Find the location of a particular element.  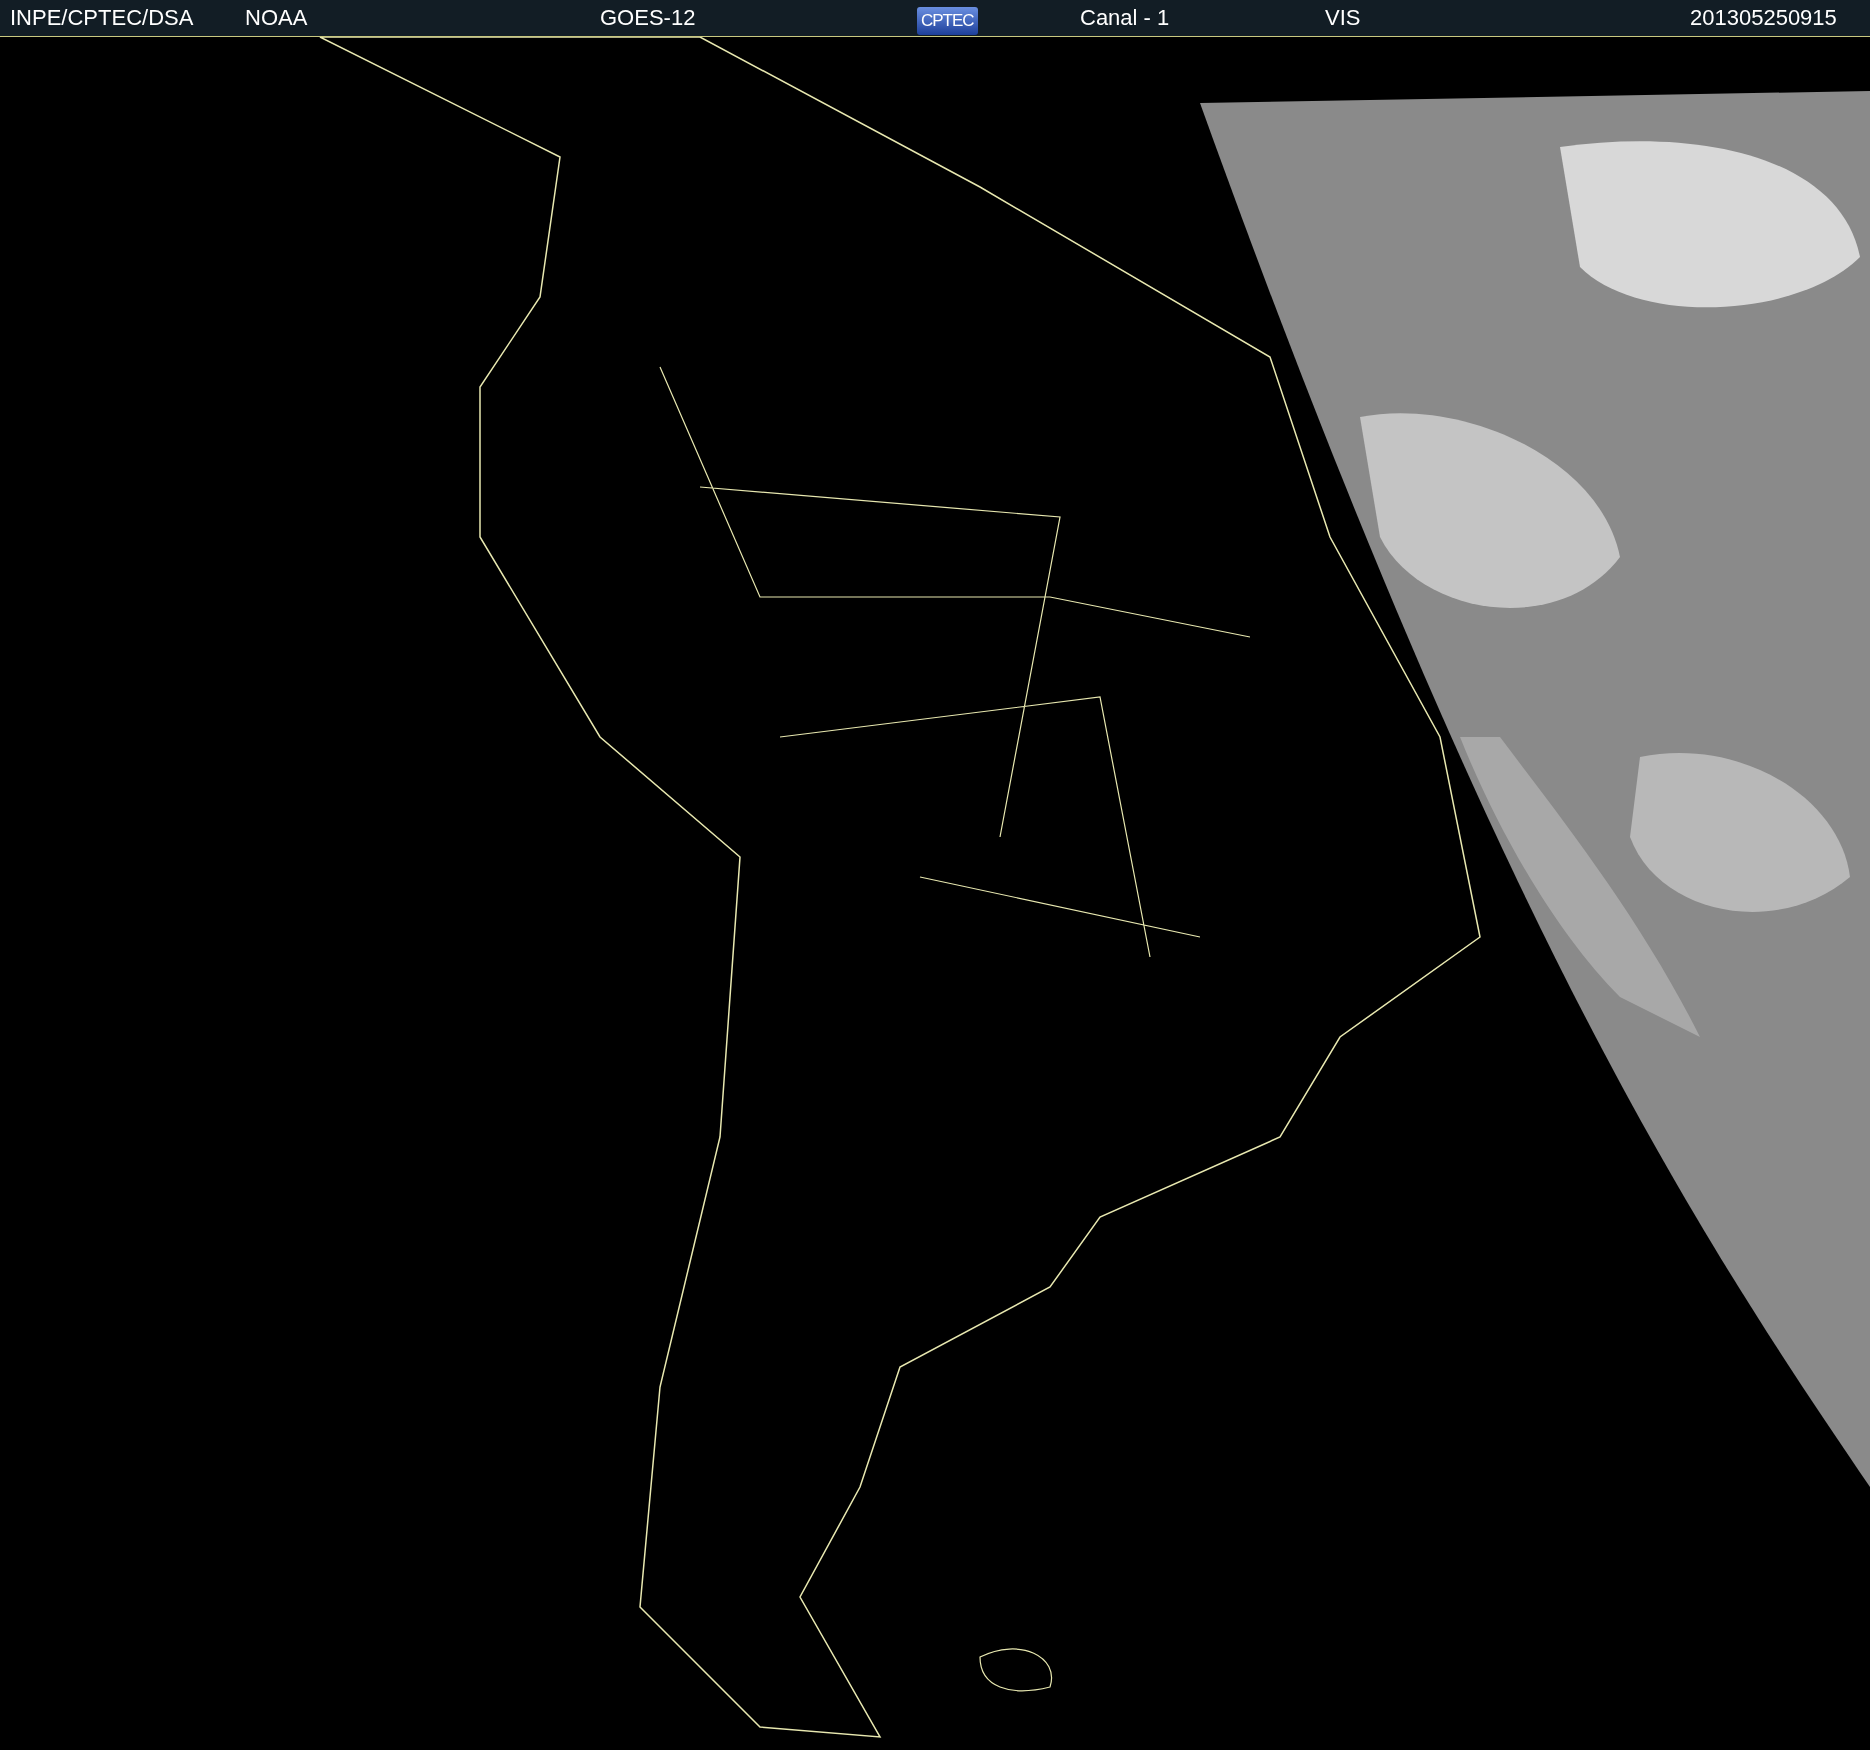

header-label: NOAA is located at coordinates (276, 17).